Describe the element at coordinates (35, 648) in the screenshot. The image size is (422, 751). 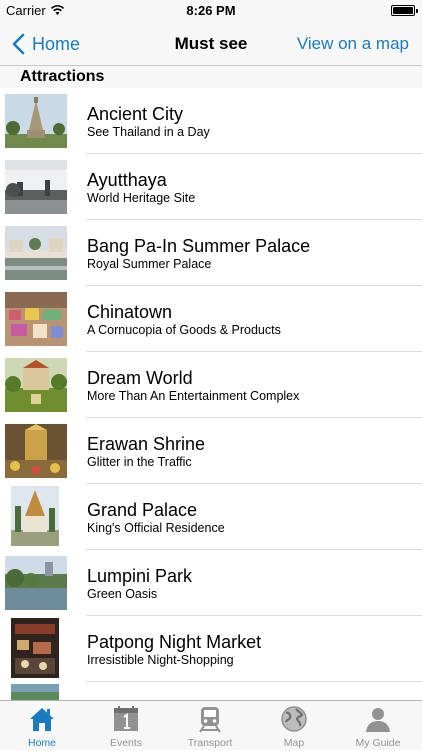
I see `patpong-night-market-thumbnail` at that location.